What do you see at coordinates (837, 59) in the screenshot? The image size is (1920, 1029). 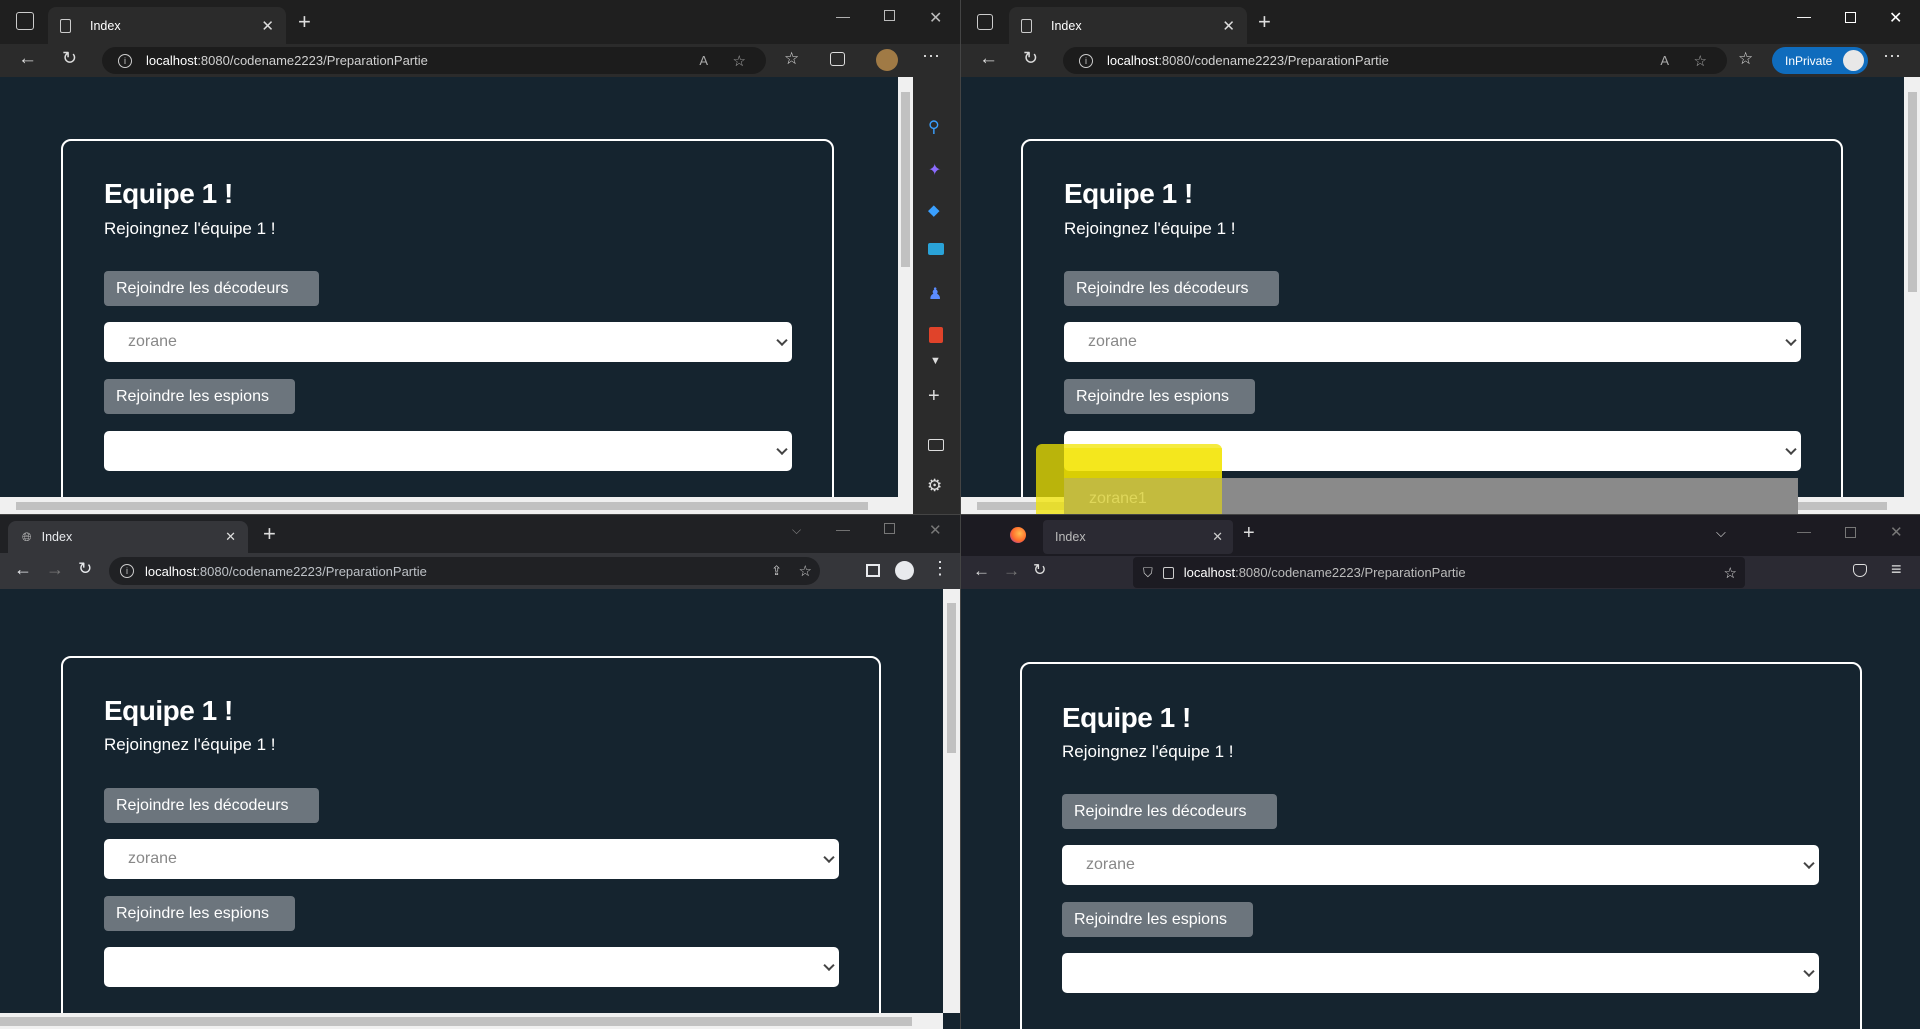 I see `collections-icon` at bounding box center [837, 59].